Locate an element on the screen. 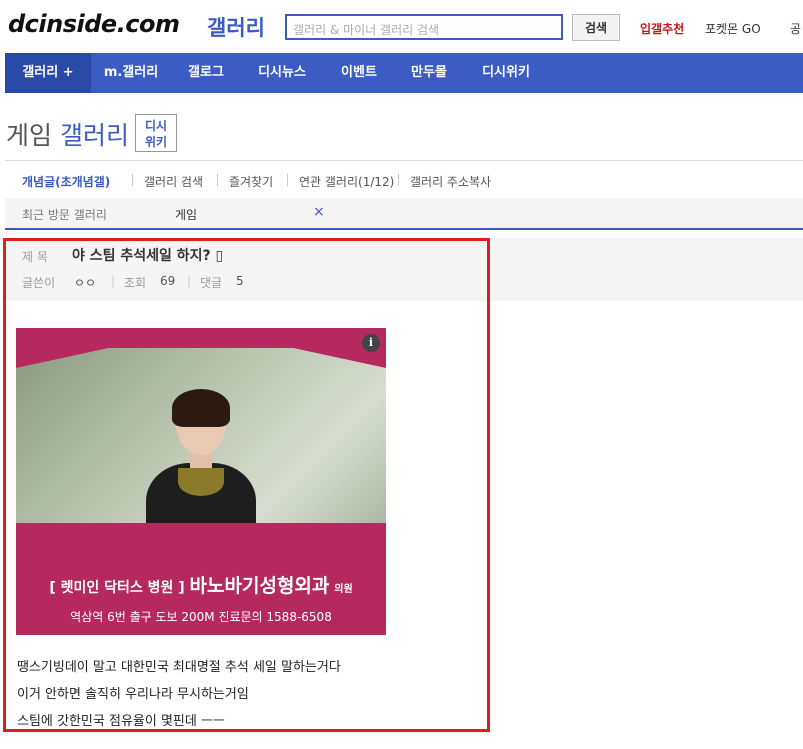 The width and height of the screenshot is (803, 749). nav-dc-news: 디시뉴스 is located at coordinates (282, 73).